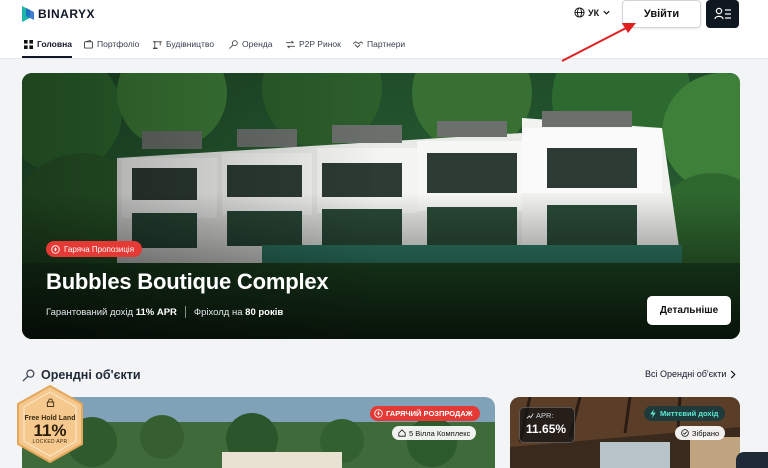 This screenshot has width=768, height=468. Describe the element at coordinates (28, 44) in the screenshot. I see `grid-icon` at that location.